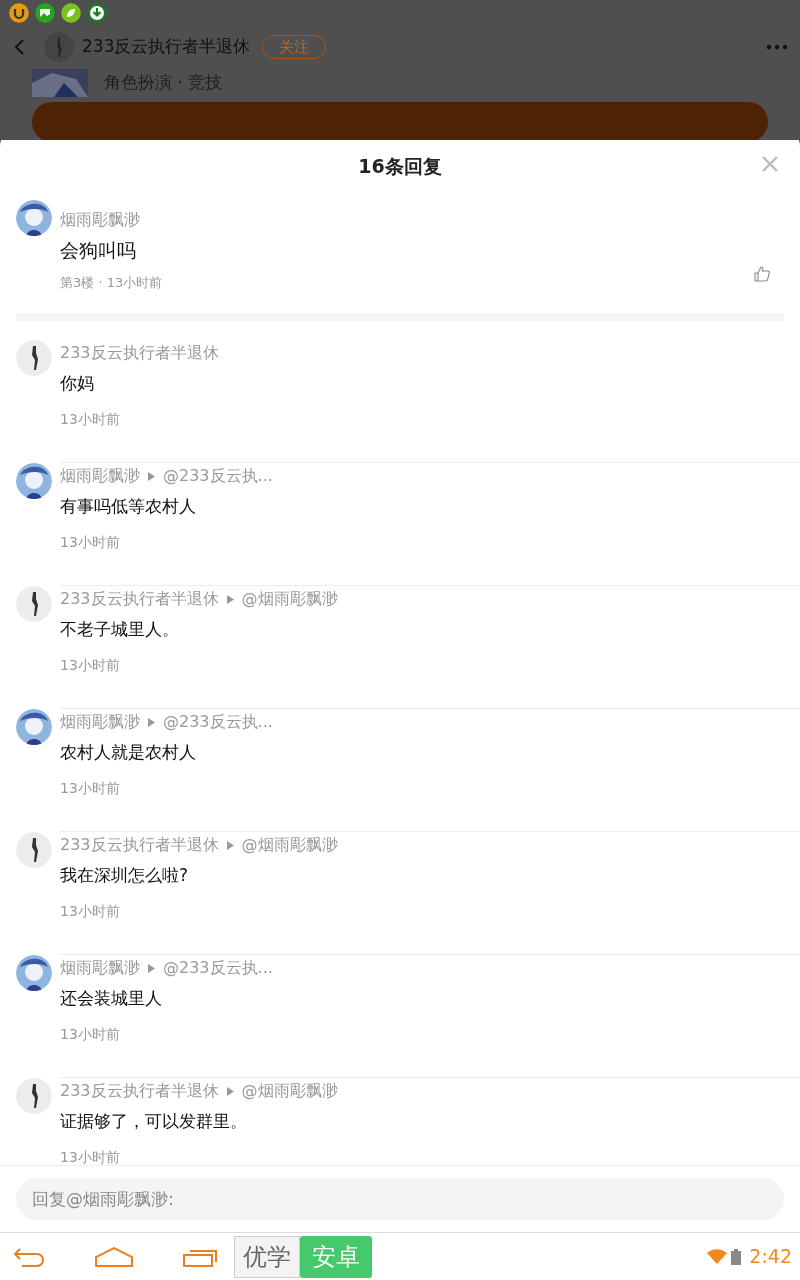  I want to click on start-game-button, so click(400, 121).